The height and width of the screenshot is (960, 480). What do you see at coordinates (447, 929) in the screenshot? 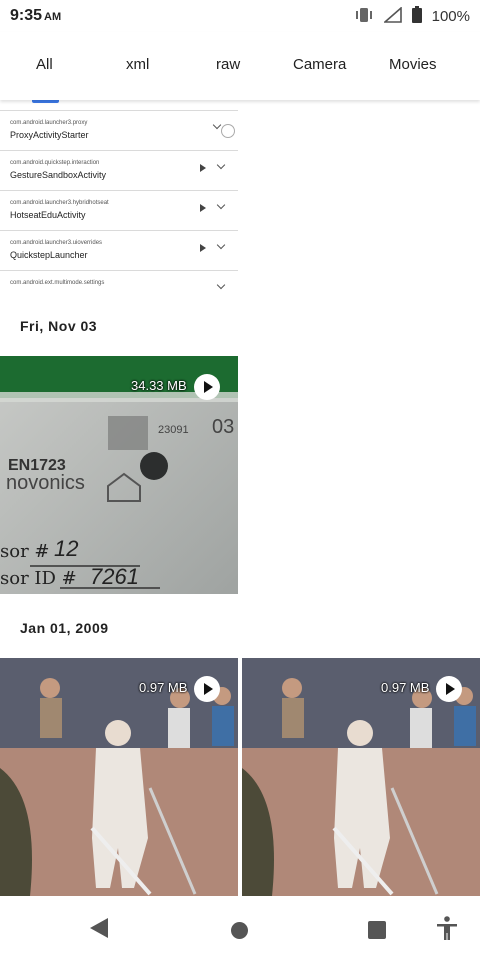
I see `accessibility-icon` at bounding box center [447, 929].